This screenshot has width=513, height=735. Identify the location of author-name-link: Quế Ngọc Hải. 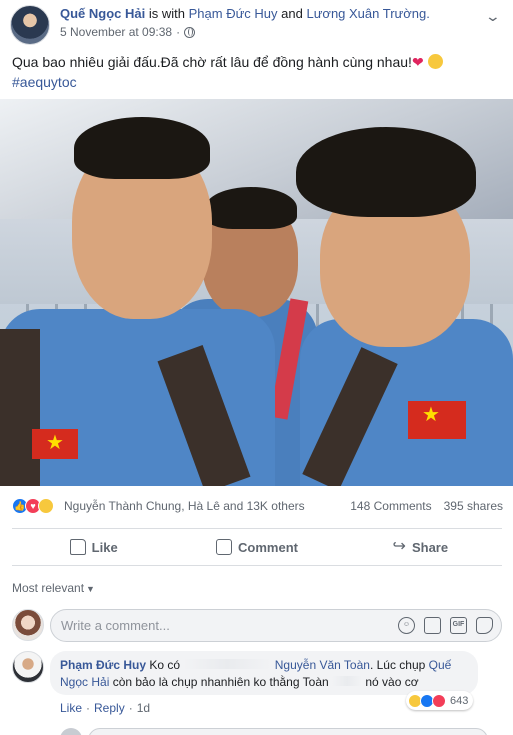
(102, 13).